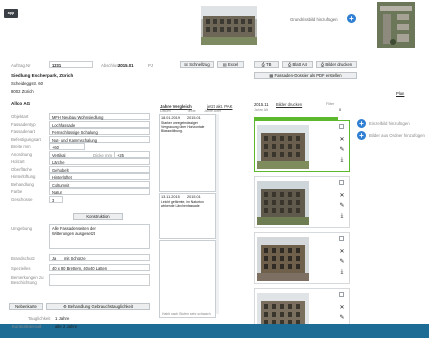  What do you see at coordinates (21, 146) in the screenshot?
I see `form-row-label: Breite mm` at bounding box center [21, 146].